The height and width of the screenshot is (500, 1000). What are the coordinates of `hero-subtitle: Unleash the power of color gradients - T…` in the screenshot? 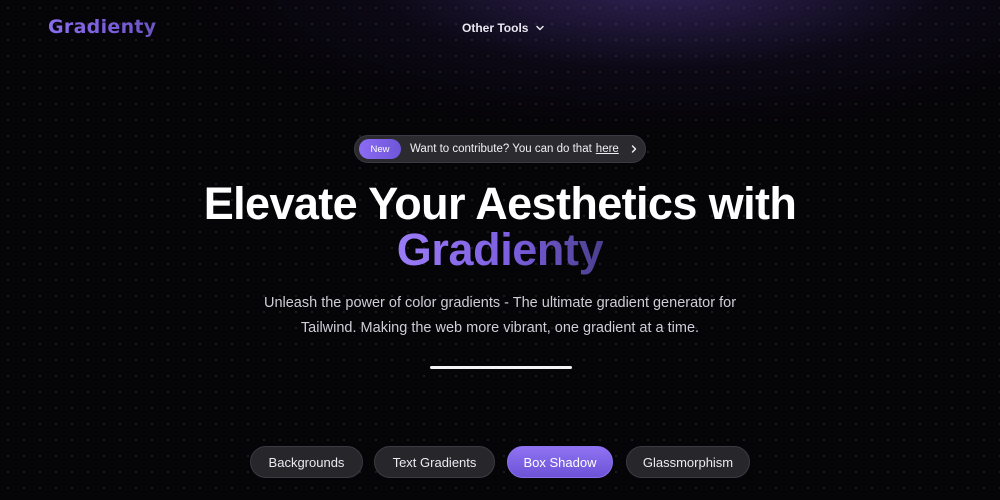 It's located at (500, 316).